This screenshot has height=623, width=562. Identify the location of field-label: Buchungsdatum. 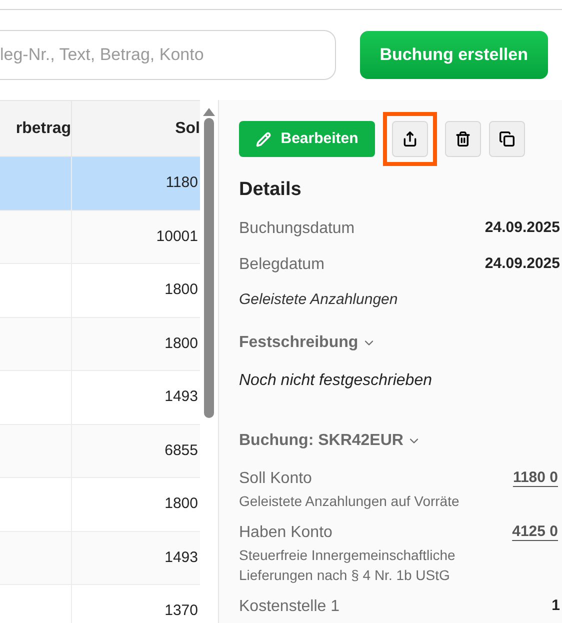
(297, 228).